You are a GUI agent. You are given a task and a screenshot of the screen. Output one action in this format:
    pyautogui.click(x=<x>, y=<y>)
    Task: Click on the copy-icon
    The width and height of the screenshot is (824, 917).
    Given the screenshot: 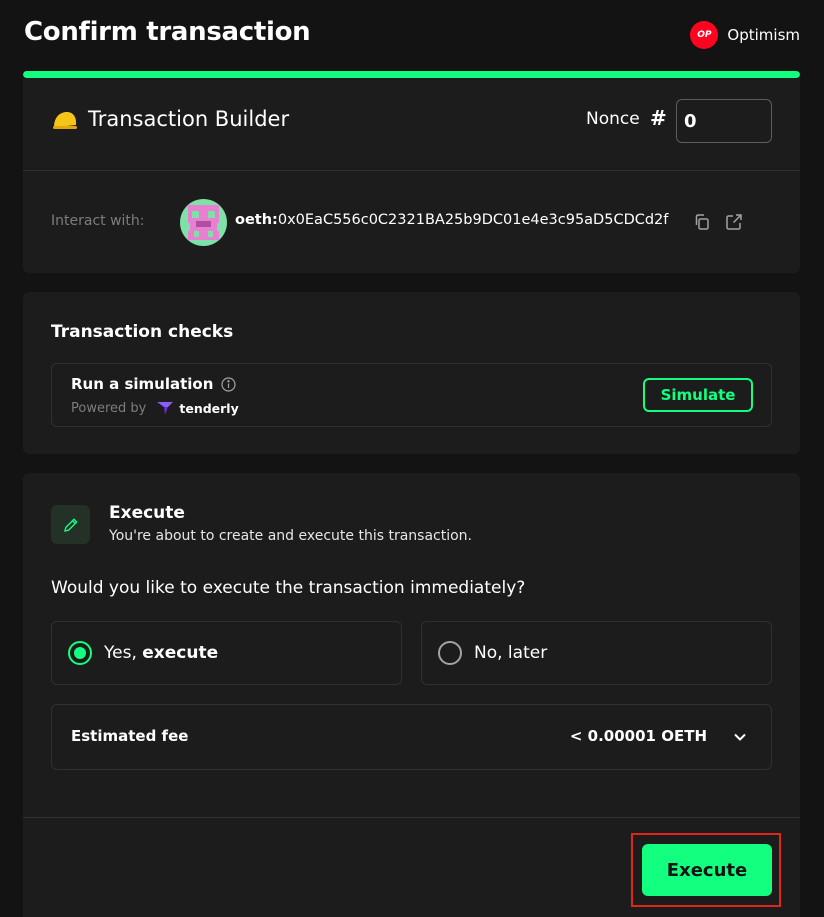 What is the action you would take?
    pyautogui.click(x=702, y=222)
    